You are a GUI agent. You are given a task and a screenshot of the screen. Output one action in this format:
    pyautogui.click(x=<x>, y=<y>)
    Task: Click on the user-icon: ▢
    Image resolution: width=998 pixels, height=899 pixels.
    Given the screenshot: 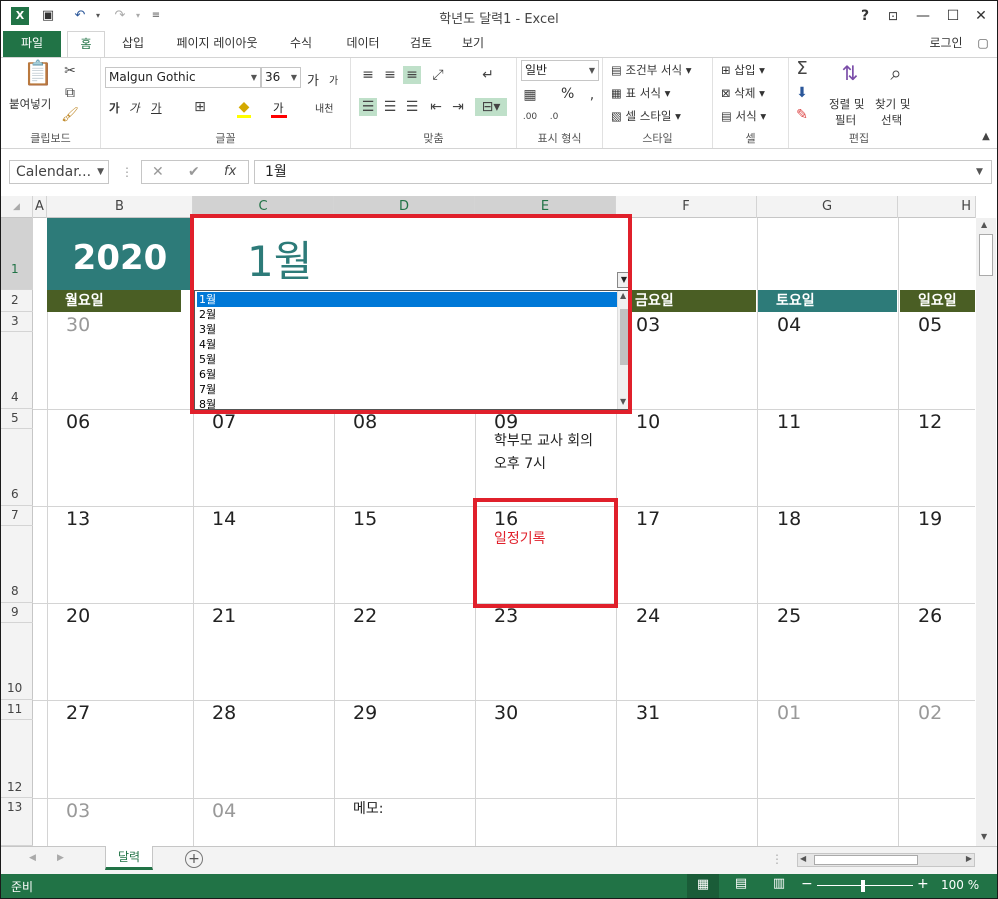 What is the action you would take?
    pyautogui.click(x=983, y=44)
    